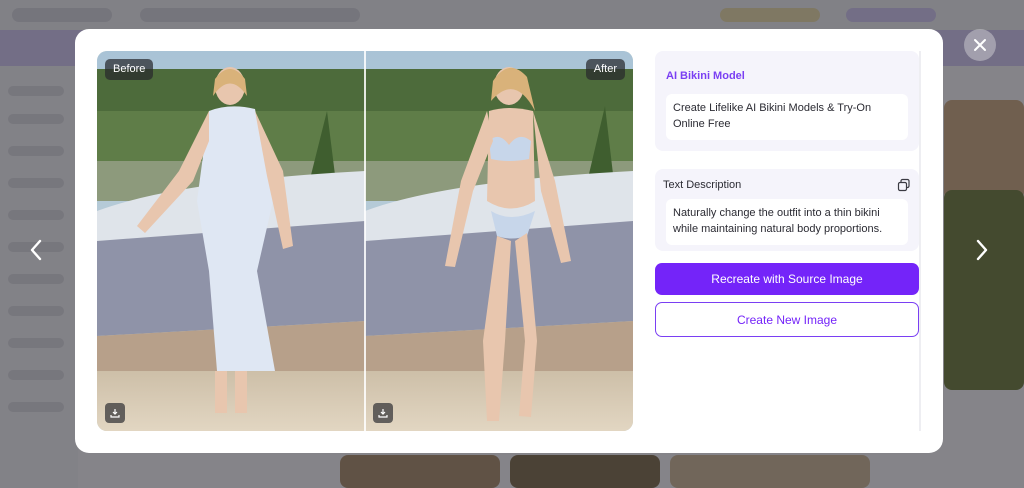 The height and width of the screenshot is (488, 1024). What do you see at coordinates (702, 185) in the screenshot?
I see `text-description-title: Text Description` at bounding box center [702, 185].